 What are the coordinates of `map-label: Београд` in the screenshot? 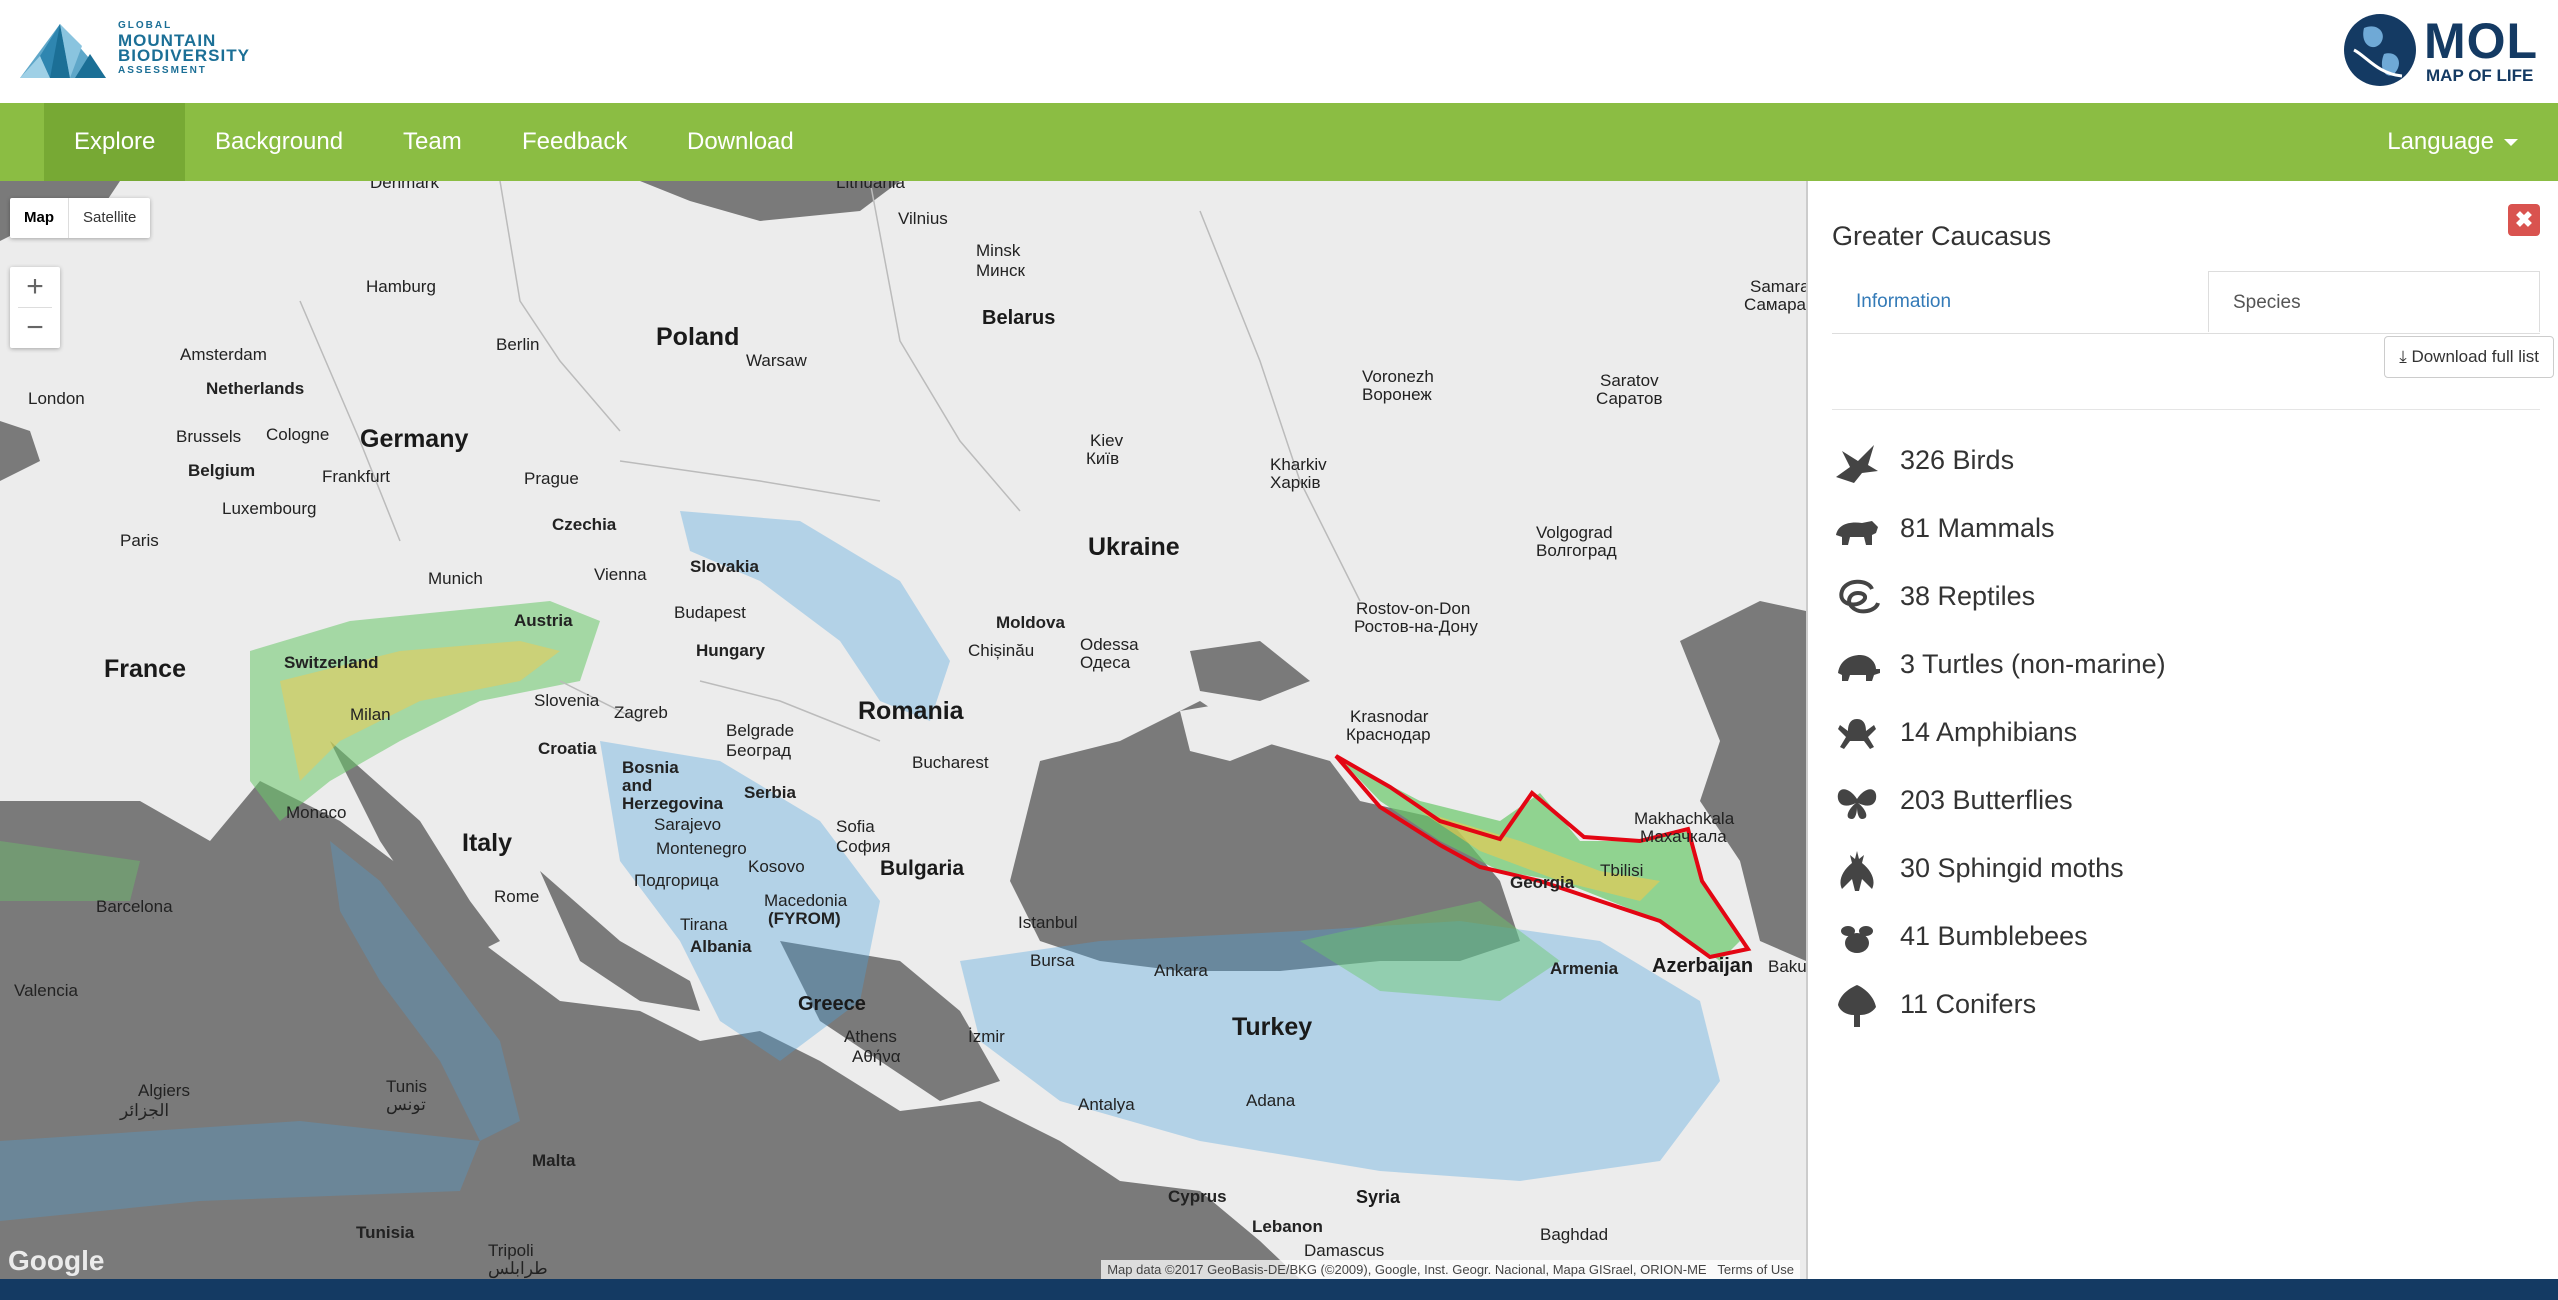 It's located at (759, 750).